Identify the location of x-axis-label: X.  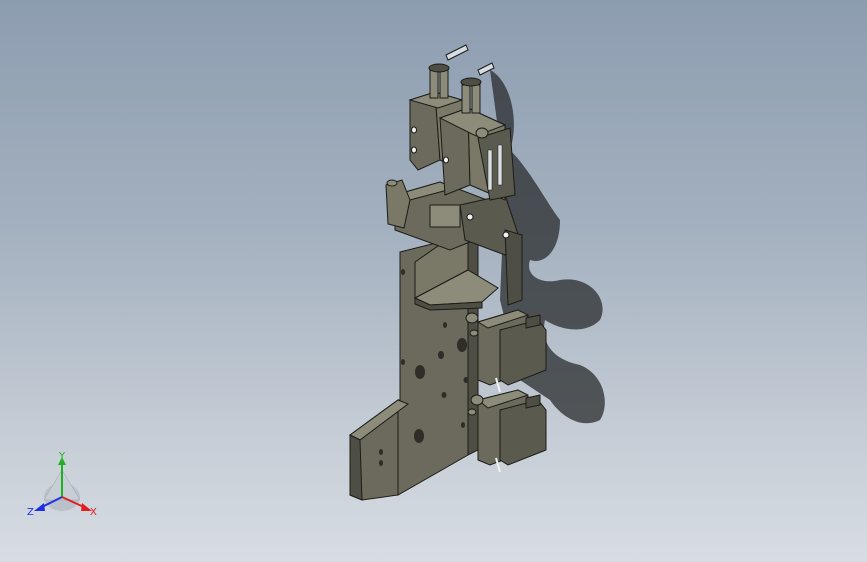
(93, 512).